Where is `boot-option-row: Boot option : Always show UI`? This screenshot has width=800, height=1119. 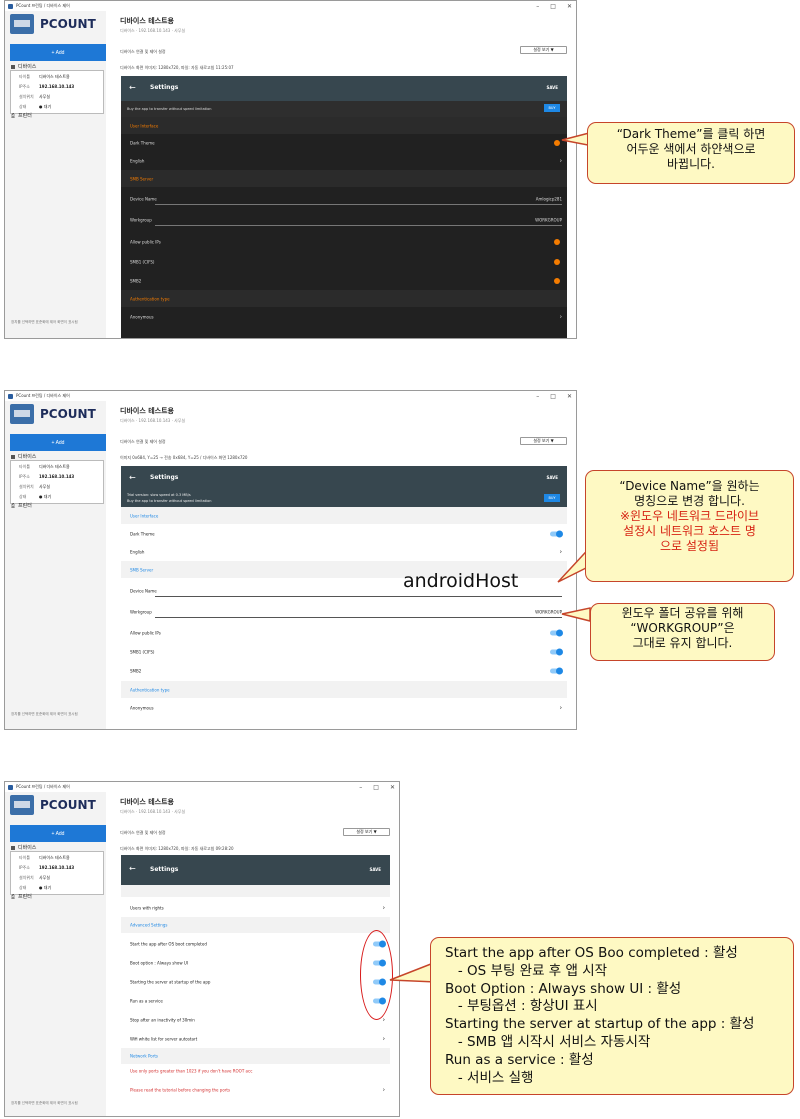
boot-option-row: Boot option : Always show UI is located at coordinates (255, 963).